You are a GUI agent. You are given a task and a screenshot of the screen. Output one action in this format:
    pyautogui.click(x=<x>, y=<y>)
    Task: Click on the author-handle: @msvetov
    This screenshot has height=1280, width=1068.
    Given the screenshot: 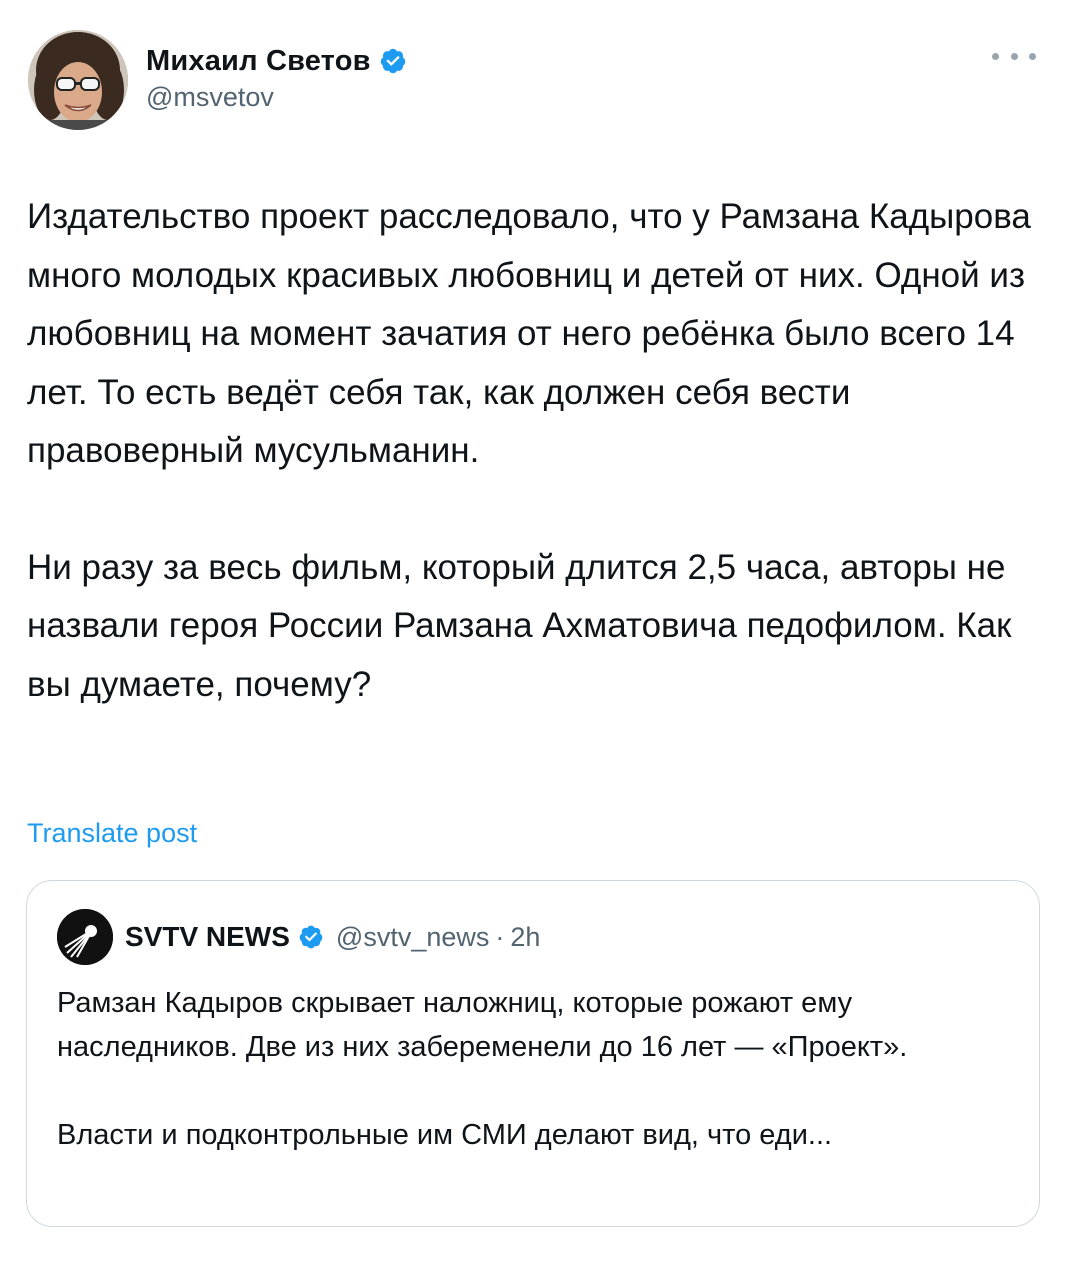 What is the action you would take?
    pyautogui.click(x=276, y=97)
    